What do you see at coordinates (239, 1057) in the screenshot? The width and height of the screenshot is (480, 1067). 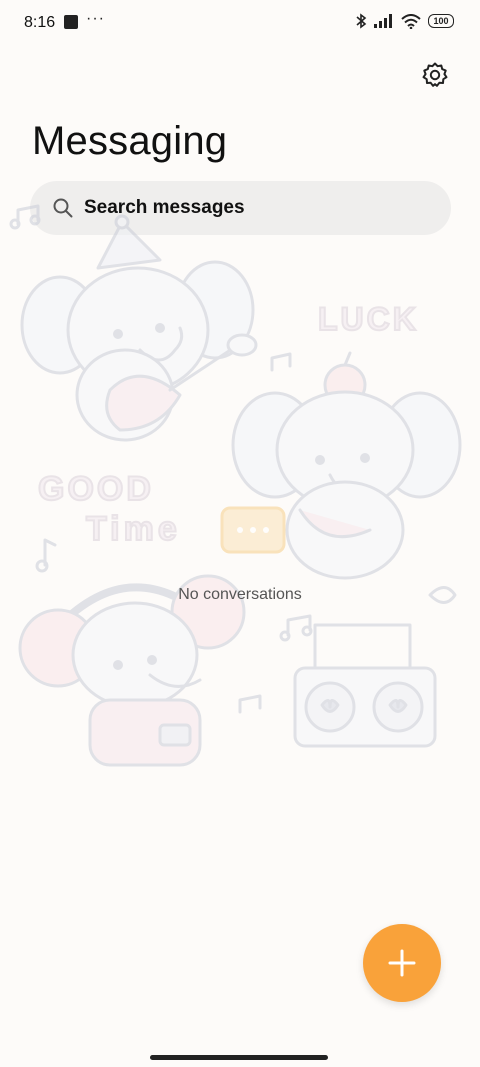 I see `home-indicator` at bounding box center [239, 1057].